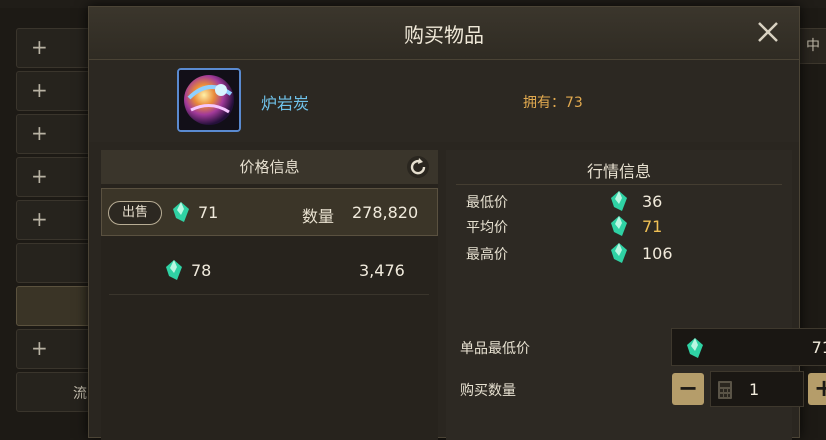  I want to click on close-icon, so click(768, 32).